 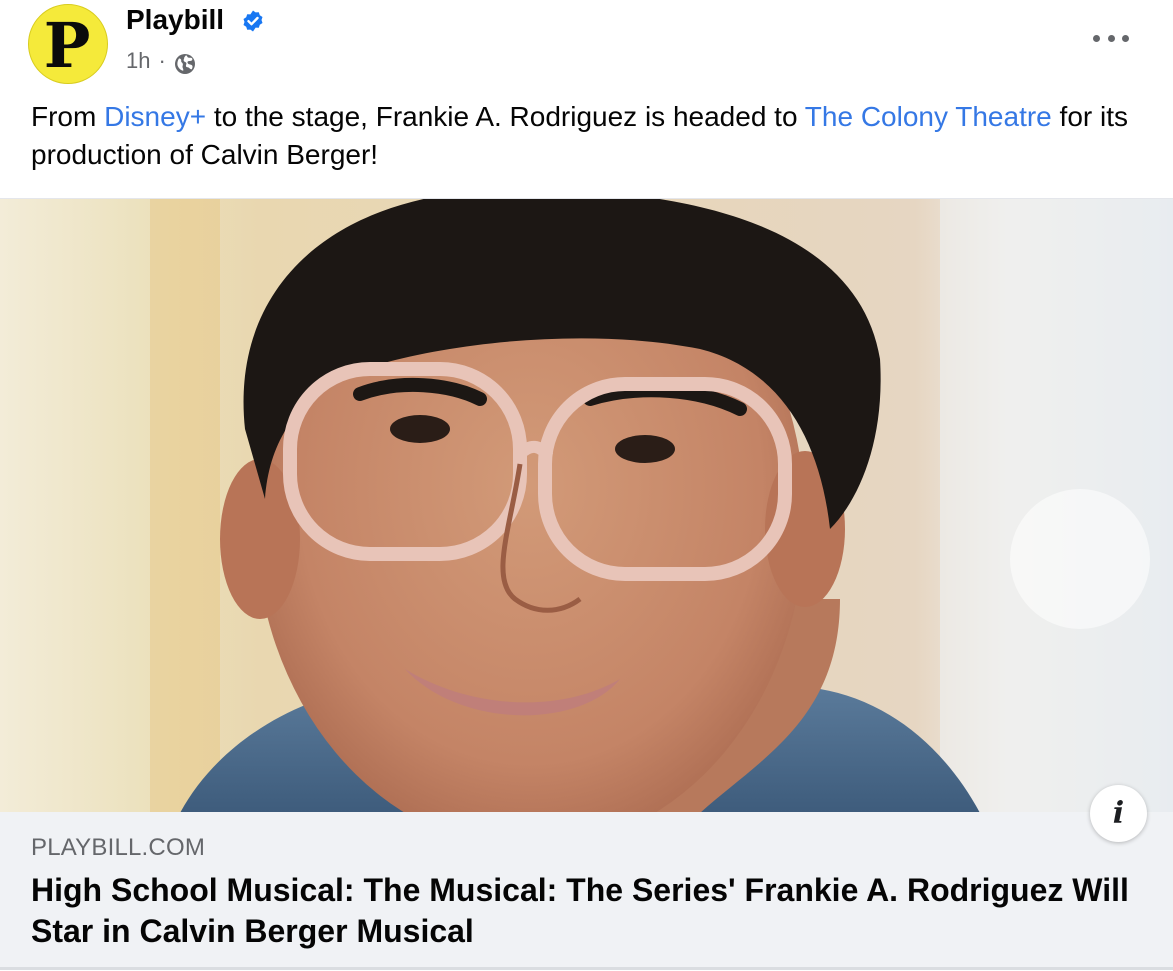 What do you see at coordinates (118, 847) in the screenshot?
I see `link-domain: PLAYBILL.COM` at bounding box center [118, 847].